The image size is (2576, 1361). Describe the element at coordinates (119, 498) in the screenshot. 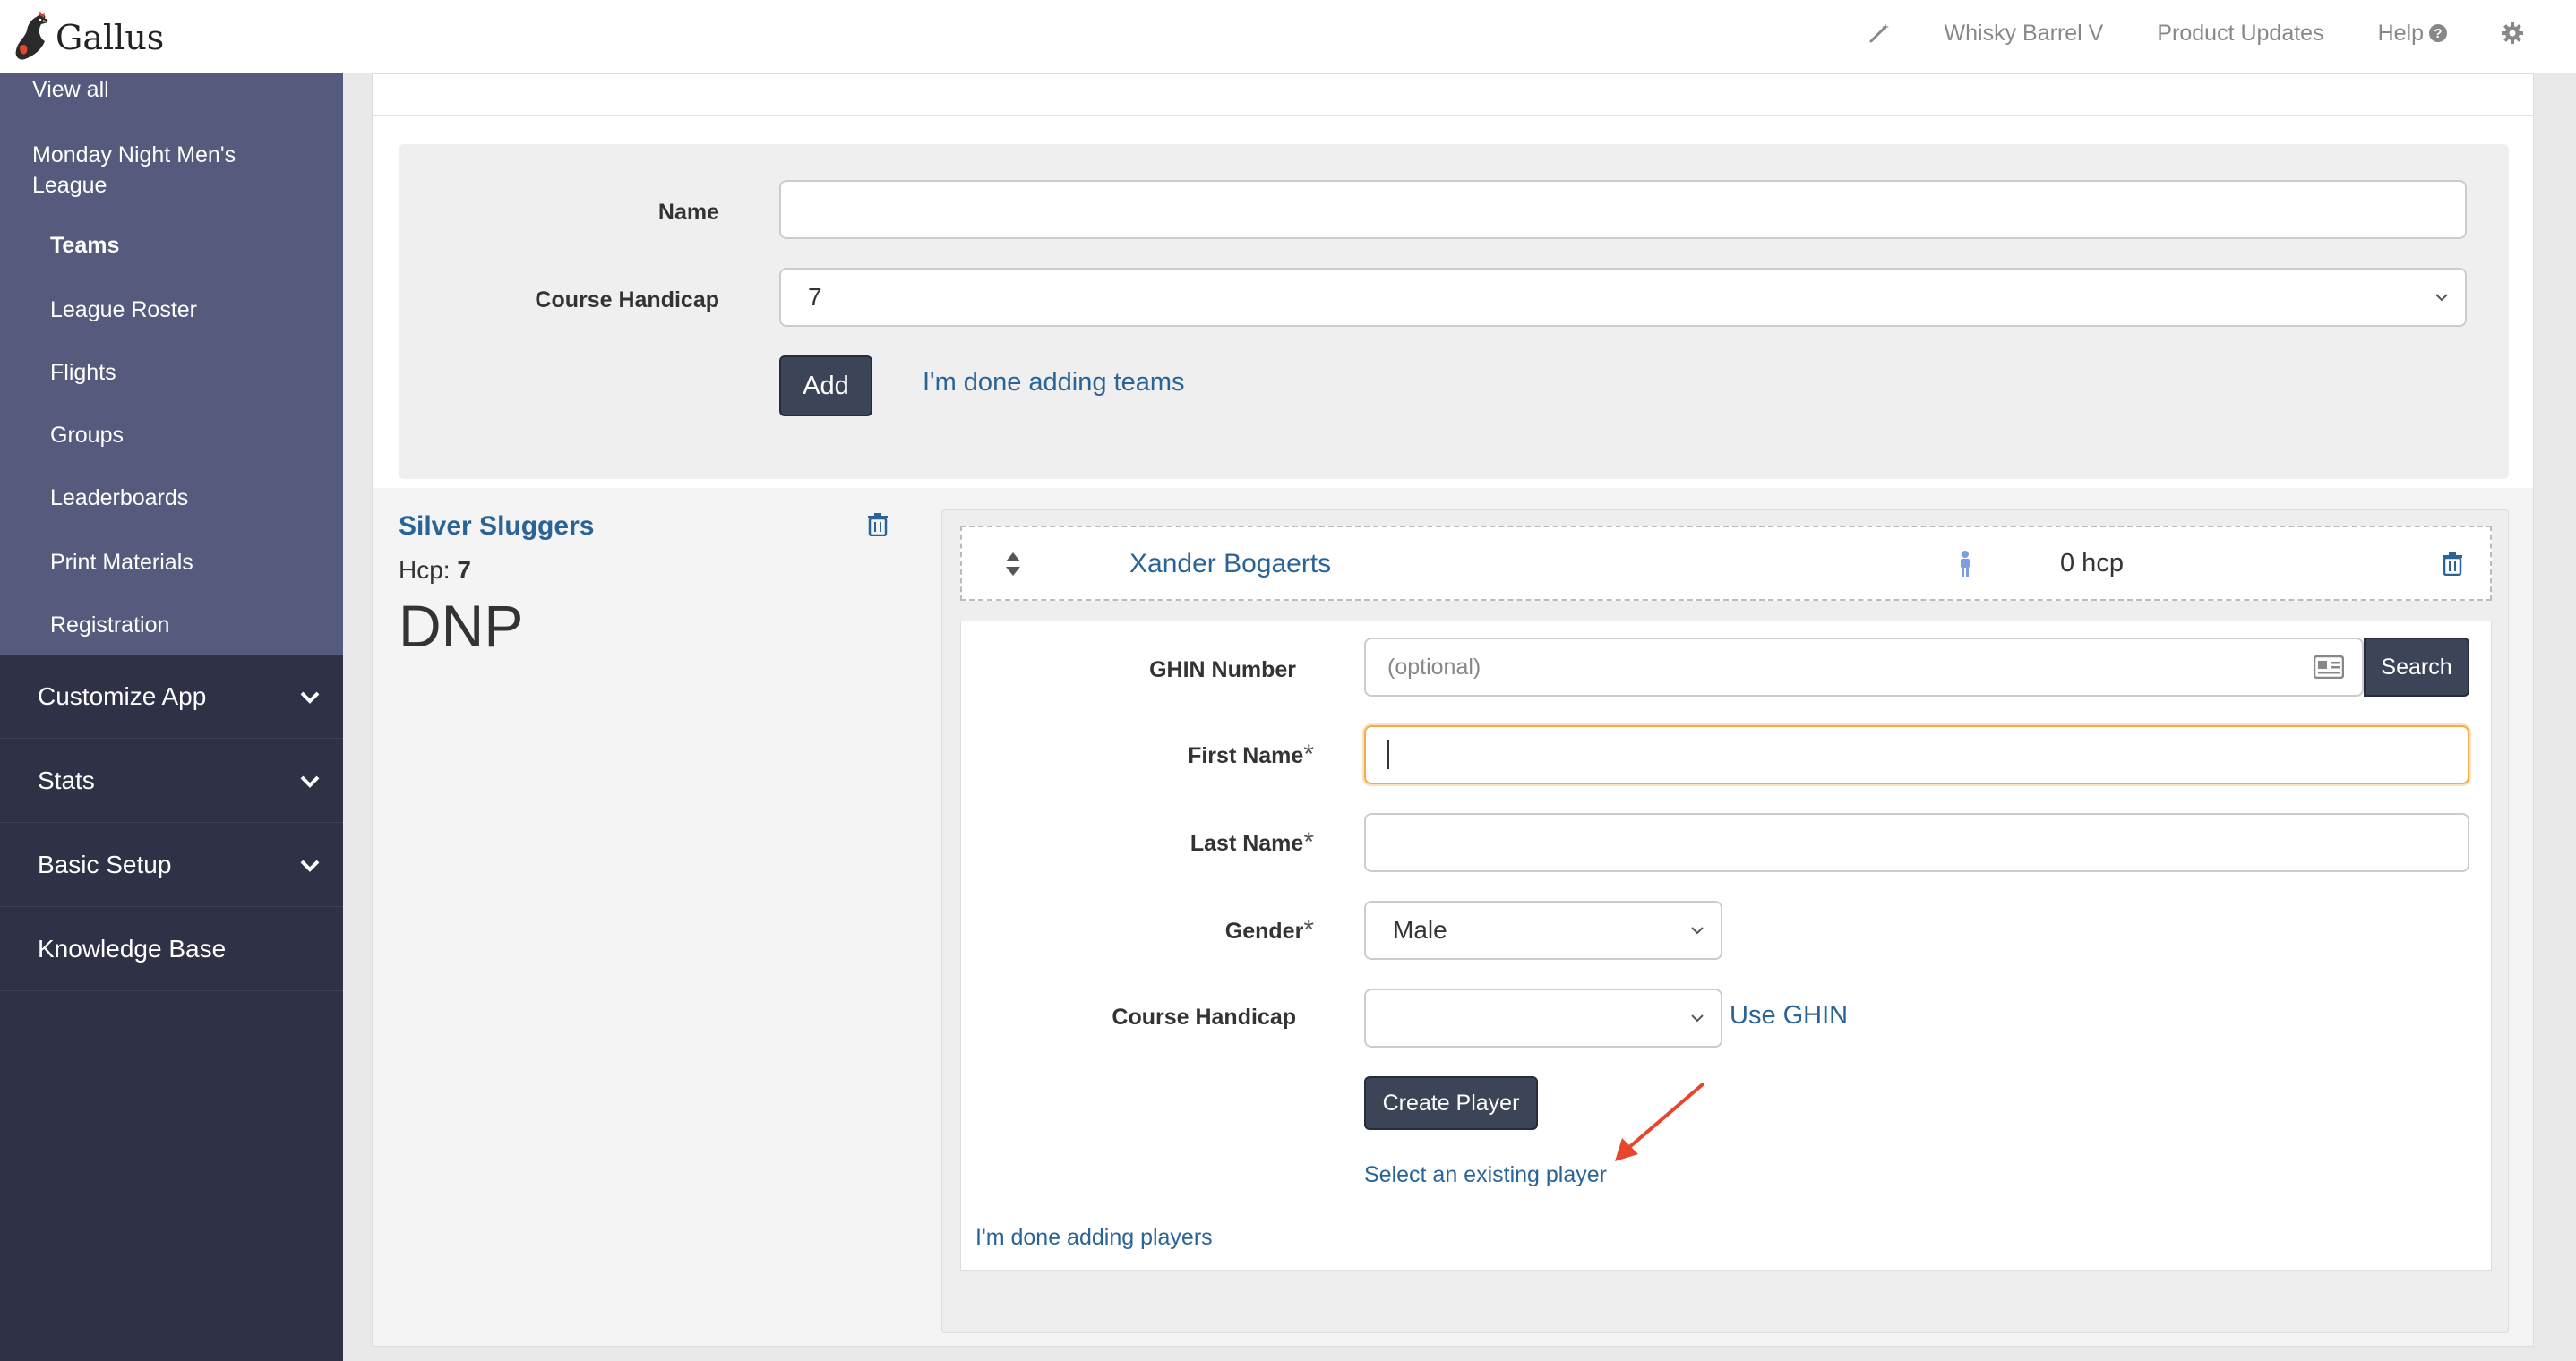

I see `sidebar-item-leaderboards: Leaderboards` at that location.